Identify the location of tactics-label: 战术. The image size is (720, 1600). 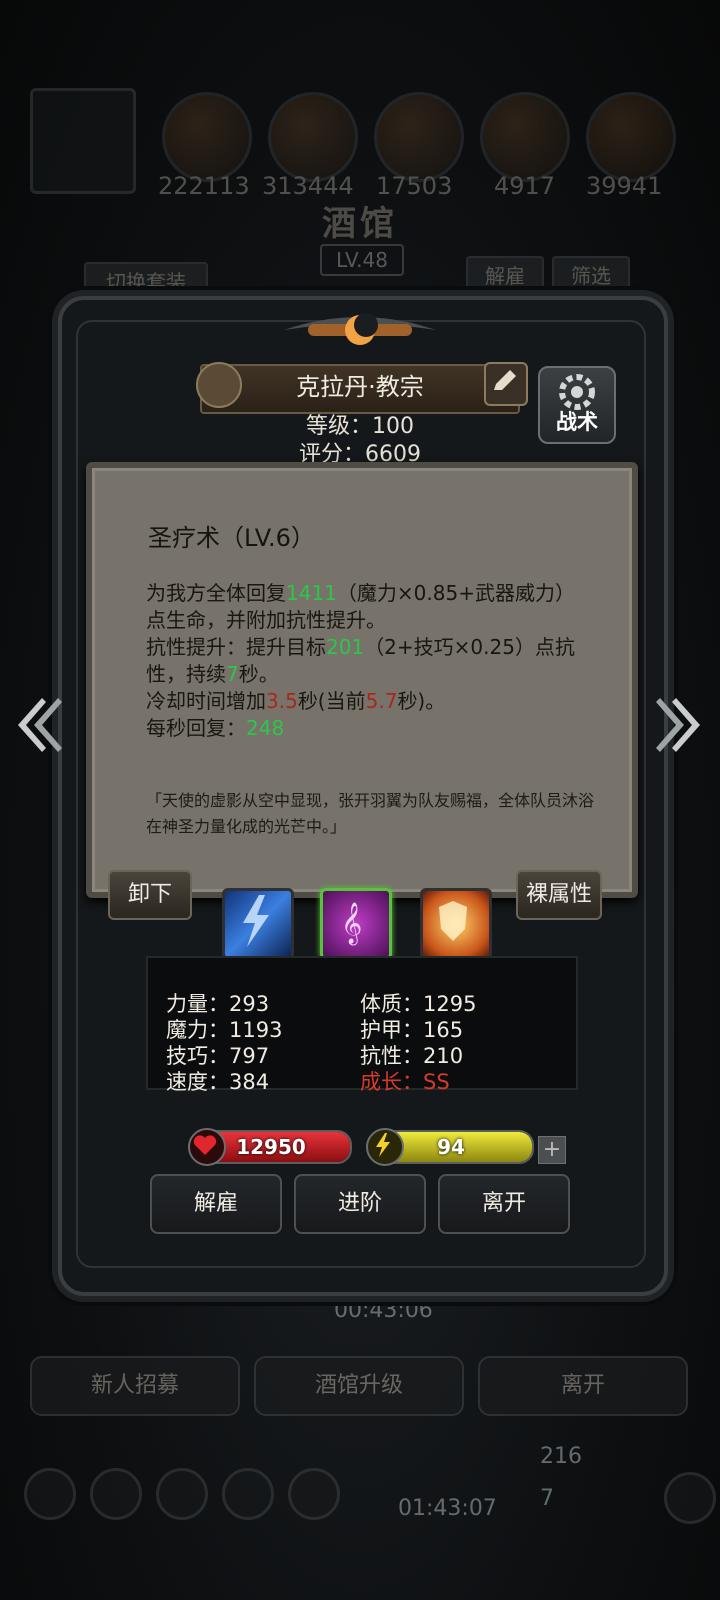
(577, 422).